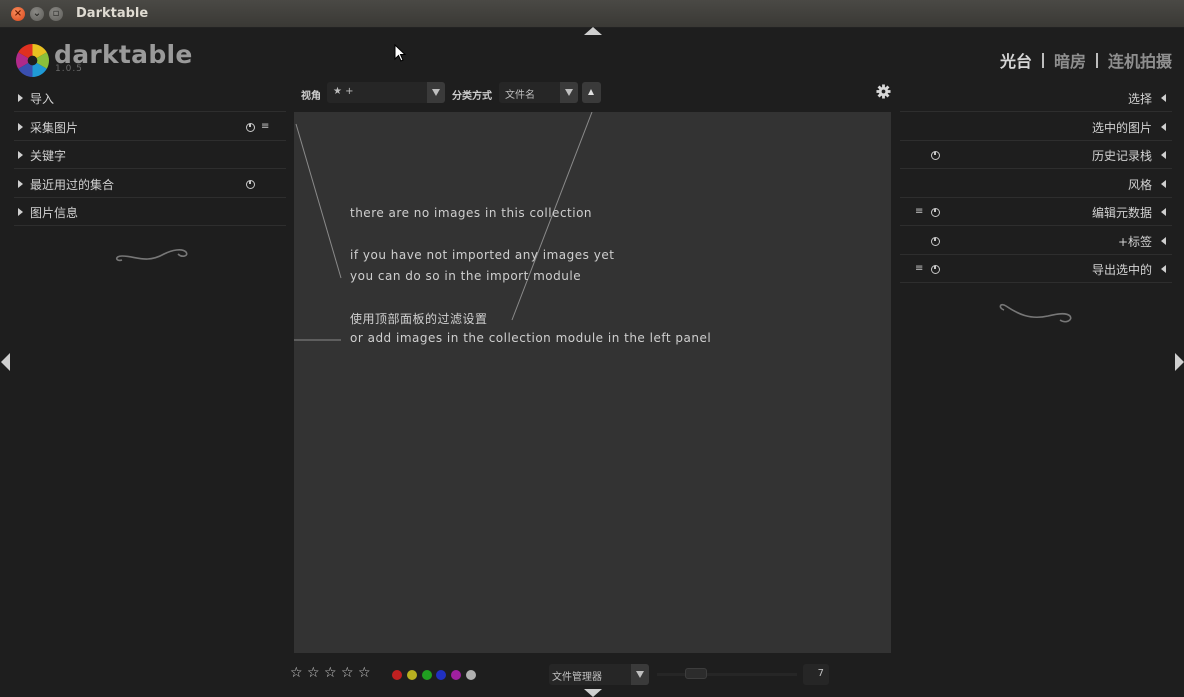 This screenshot has width=1184, height=697. I want to click on top-filter-bar: 视角 ★ + 分类方式 文件名, so click(594, 93).